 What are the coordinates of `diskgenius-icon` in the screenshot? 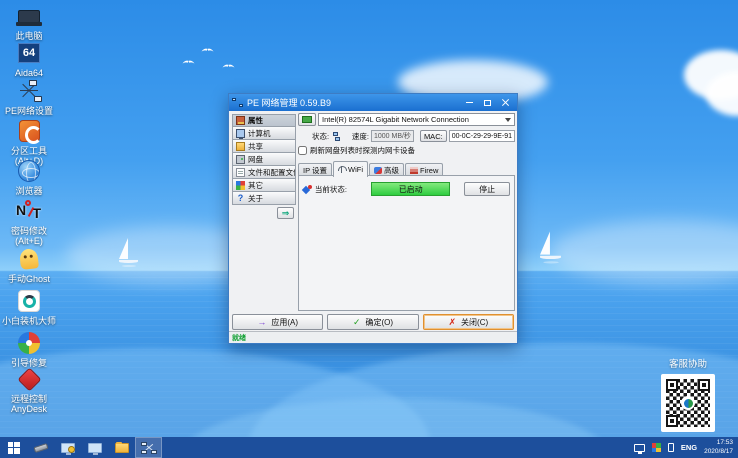 It's located at (29, 131).